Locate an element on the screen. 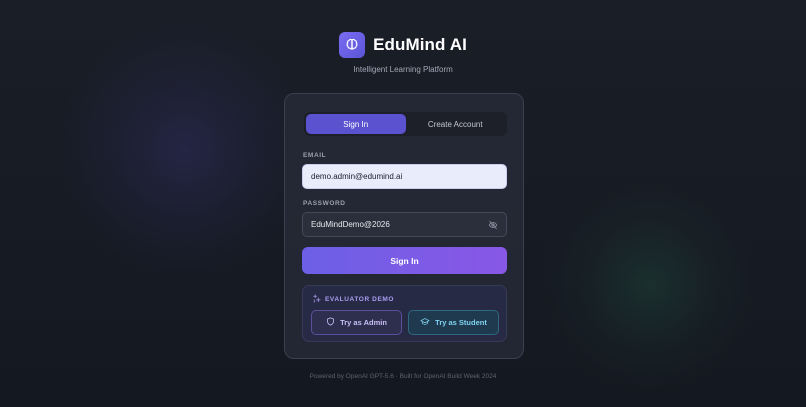 Image resolution: width=806 pixels, height=407 pixels. sign-in-button: Sign In is located at coordinates (404, 260).